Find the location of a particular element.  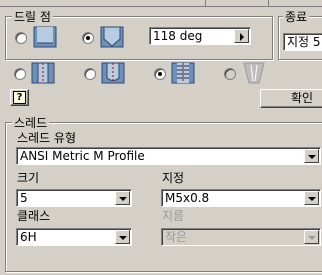

ok-button-label: 확인 is located at coordinates (302, 98).